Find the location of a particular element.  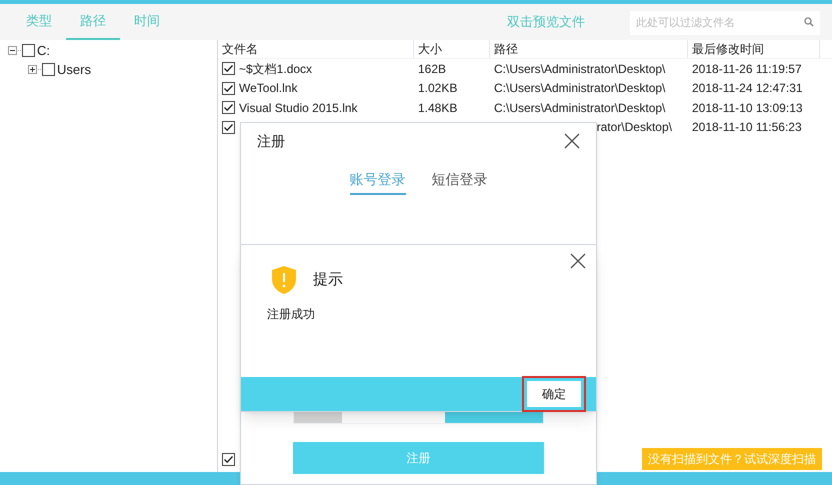

preview-hint: 双击预览文件 is located at coordinates (546, 22).